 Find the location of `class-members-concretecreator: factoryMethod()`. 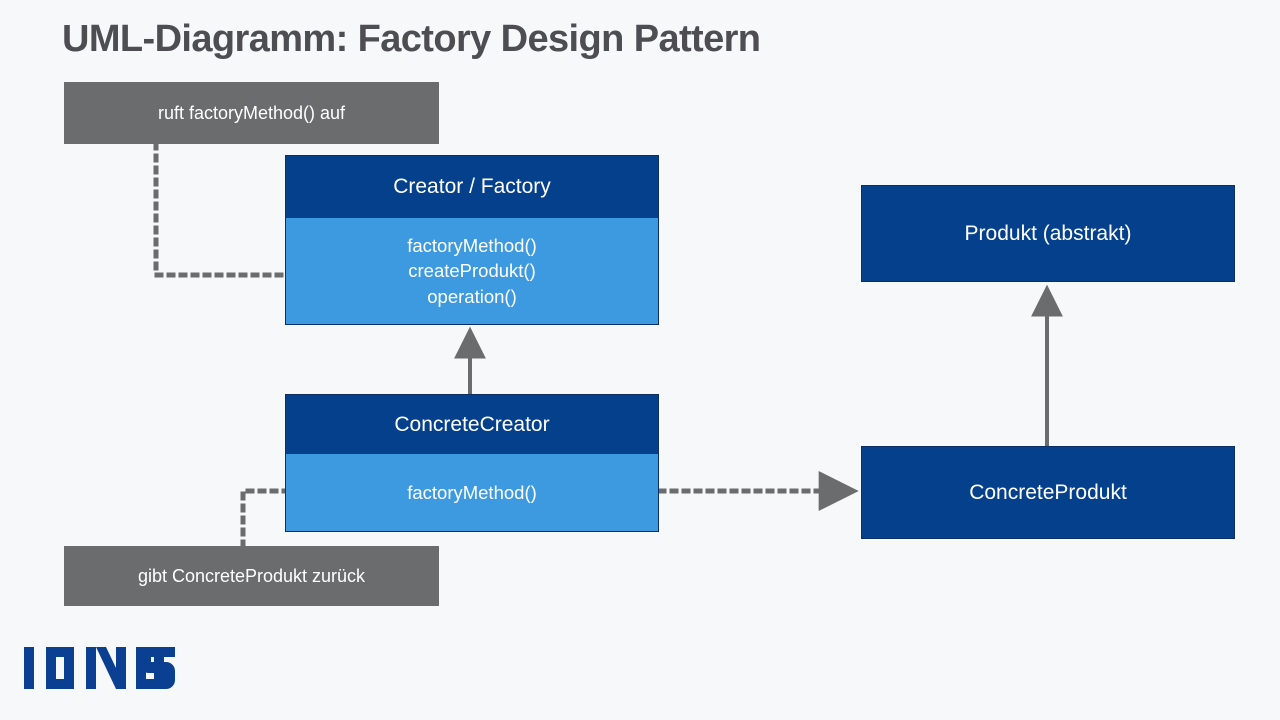

class-members-concretecreator: factoryMethod() is located at coordinates (472, 492).